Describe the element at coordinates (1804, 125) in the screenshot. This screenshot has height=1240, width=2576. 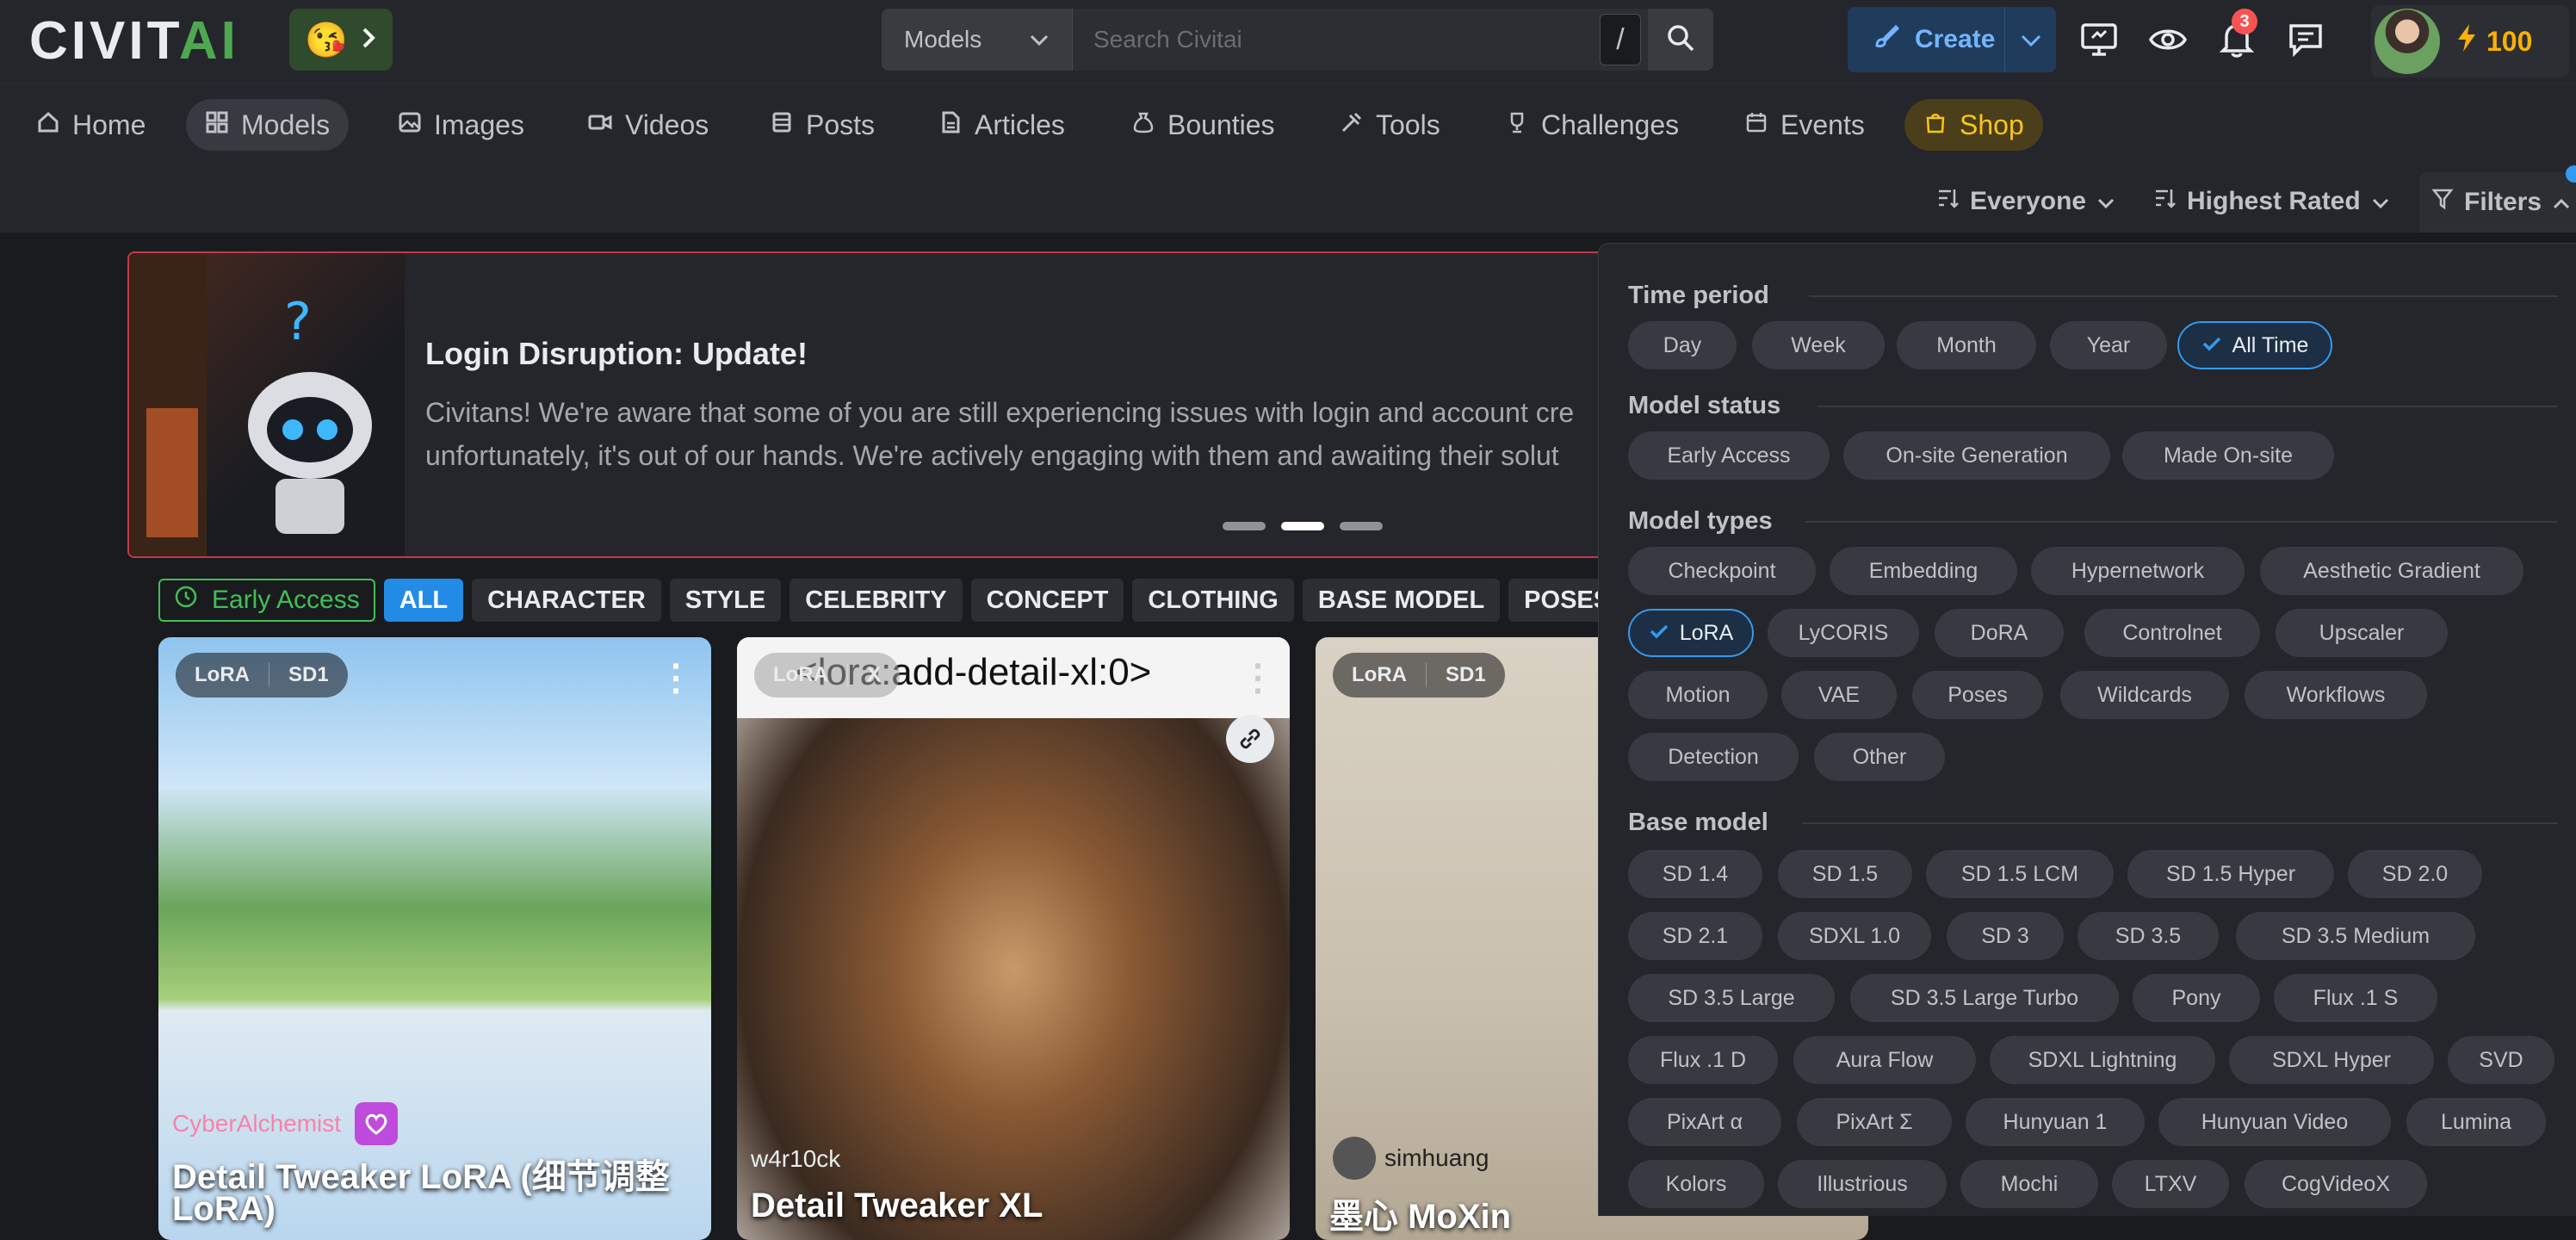
I see `nav-events: Events` at that location.